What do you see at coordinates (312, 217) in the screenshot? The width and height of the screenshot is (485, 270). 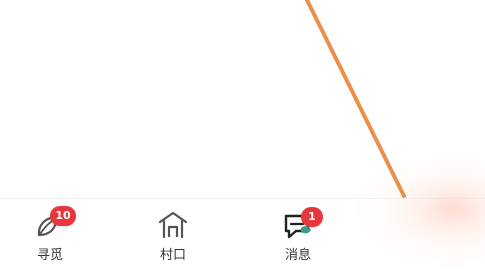 I see `notification-badge: 1` at bounding box center [312, 217].